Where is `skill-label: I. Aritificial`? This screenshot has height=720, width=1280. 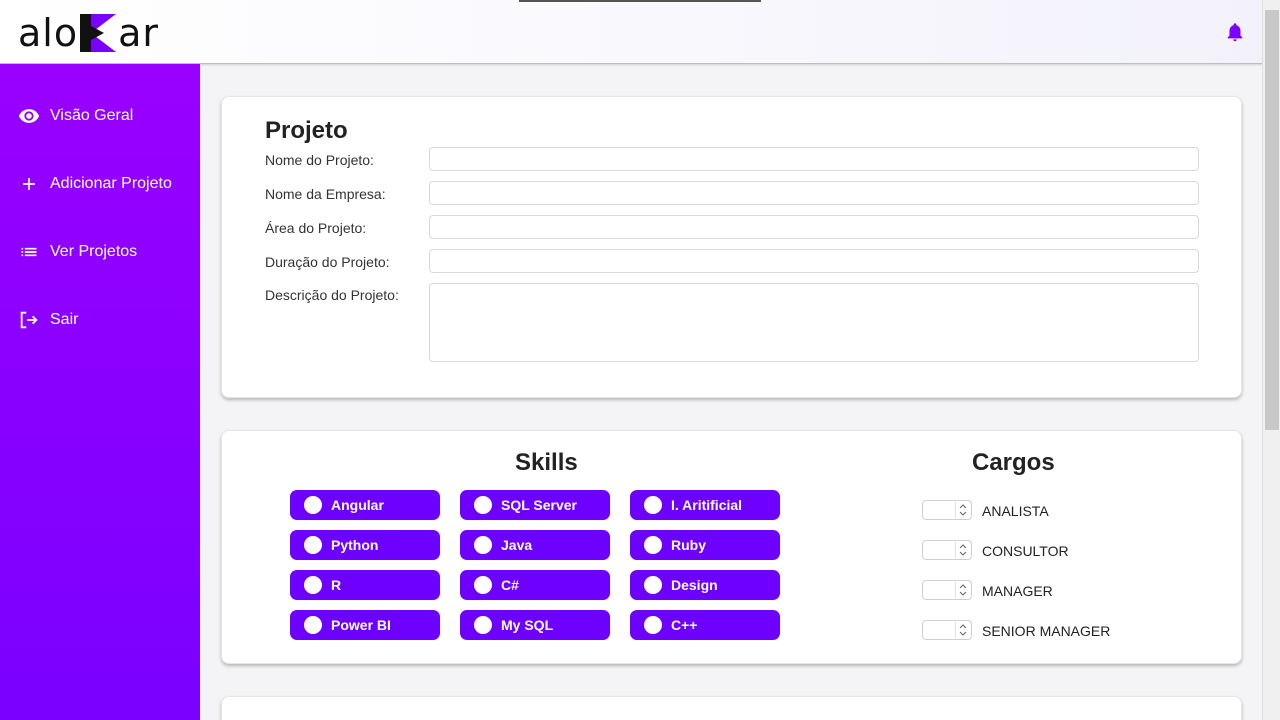
skill-label: I. Aritificial is located at coordinates (707, 505).